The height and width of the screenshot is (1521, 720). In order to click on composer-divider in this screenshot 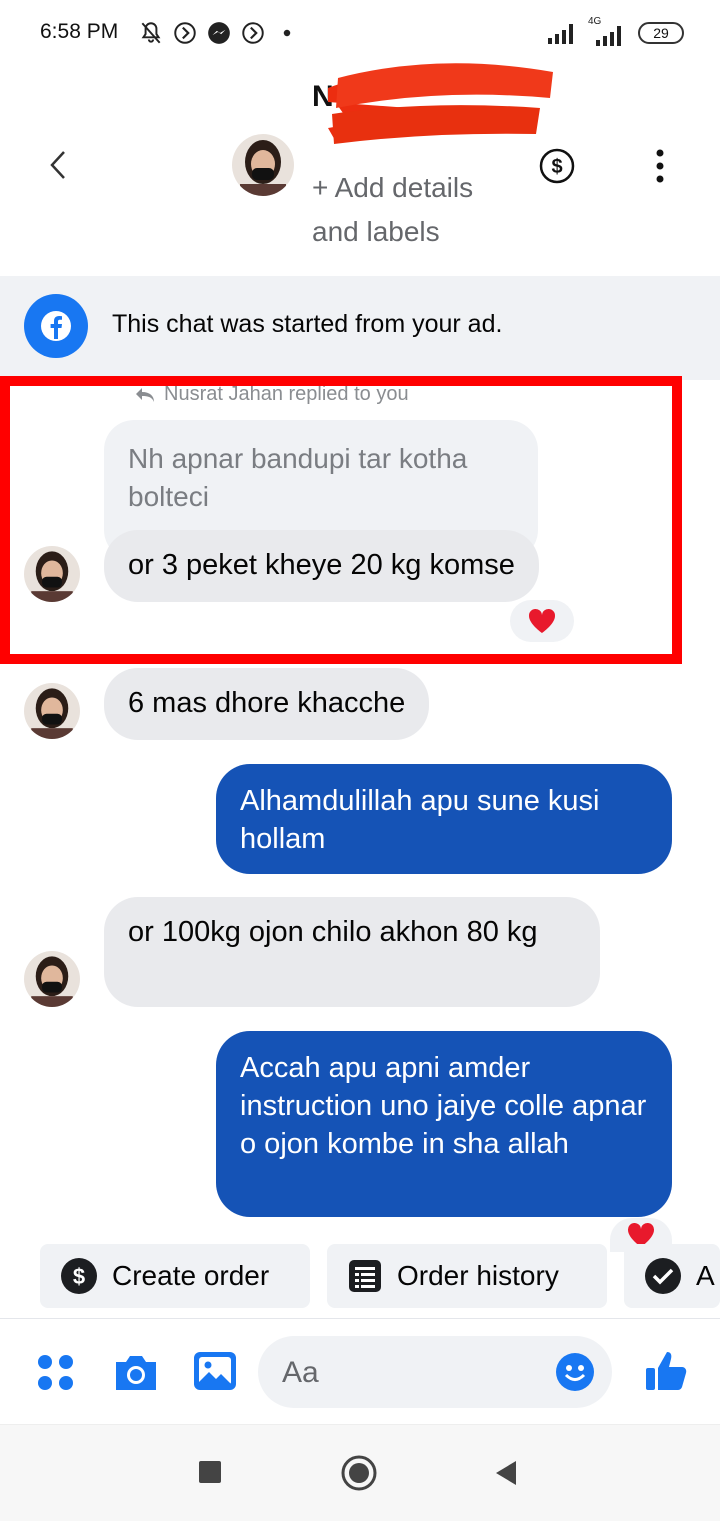, I will do `click(360, 1318)`.